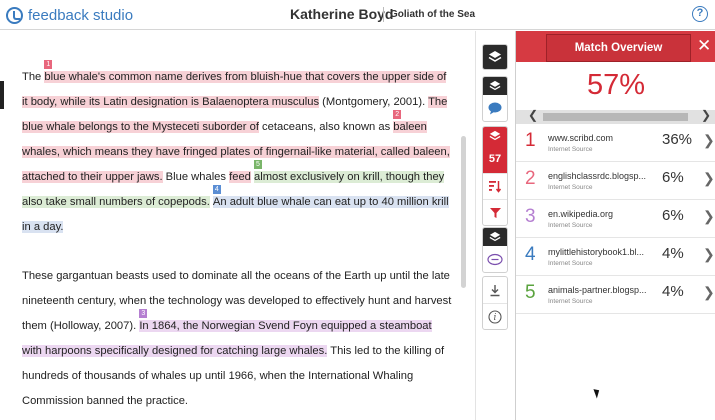 This screenshot has width=715, height=420. What do you see at coordinates (616, 85) in the screenshot?
I see `similarity-score: 57%` at bounding box center [616, 85].